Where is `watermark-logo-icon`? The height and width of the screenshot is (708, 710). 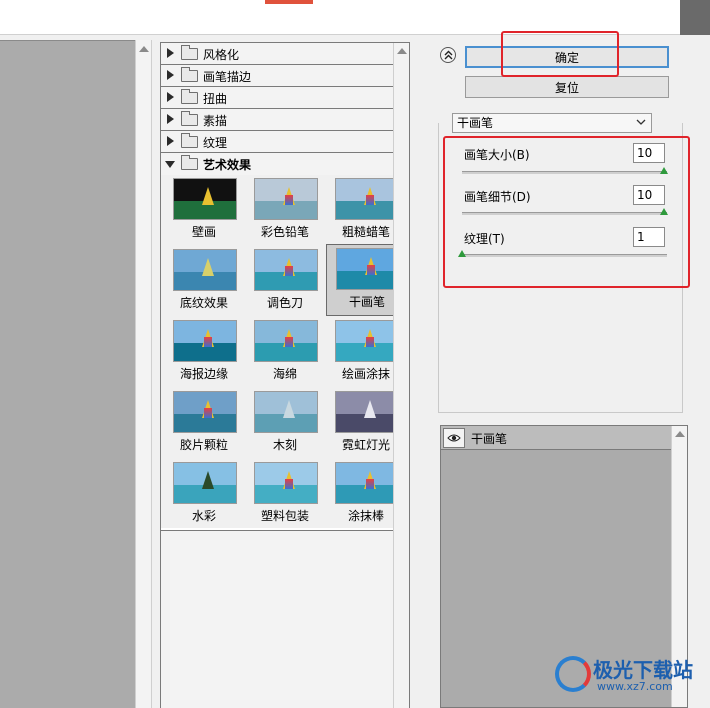
watermark-logo-icon is located at coordinates (573, 674).